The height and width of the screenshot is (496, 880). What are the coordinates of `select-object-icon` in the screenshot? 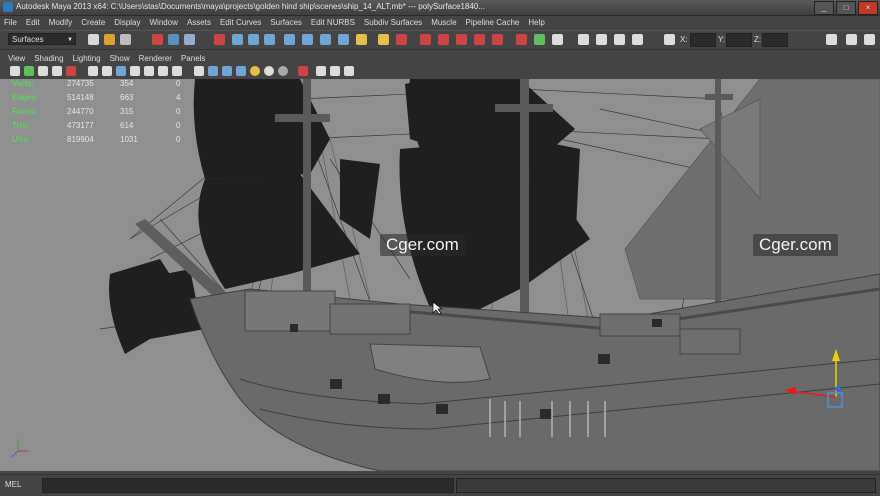 It's located at (173, 39).